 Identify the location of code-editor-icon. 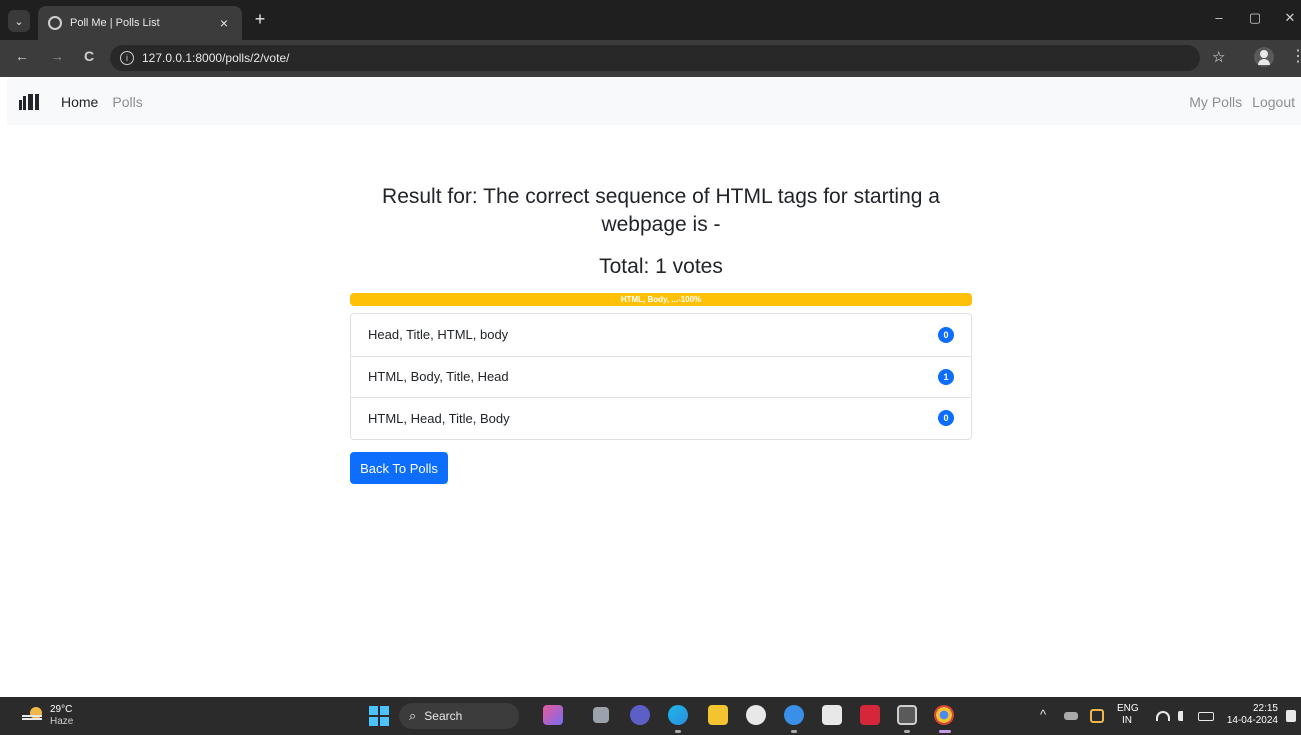
(794, 715).